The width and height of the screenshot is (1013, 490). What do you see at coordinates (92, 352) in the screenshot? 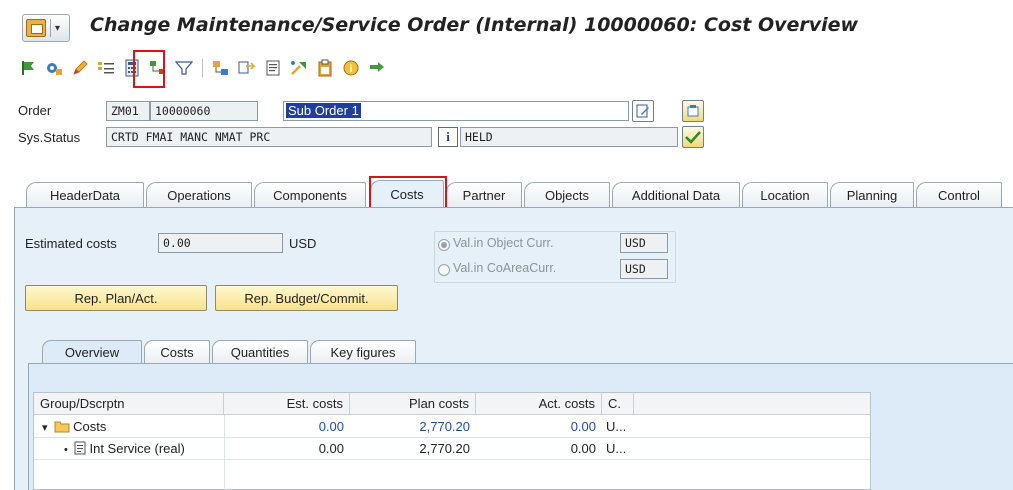
I see `subtab-overview: Overview` at bounding box center [92, 352].